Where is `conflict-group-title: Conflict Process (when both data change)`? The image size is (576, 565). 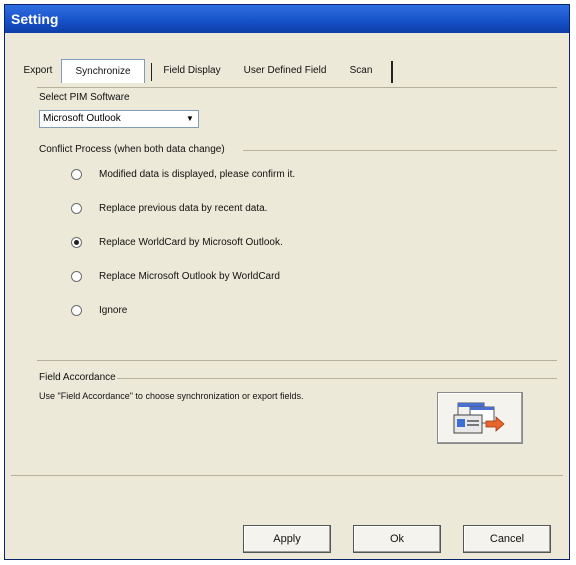 conflict-group-title: Conflict Process (when both data change) is located at coordinates (132, 149).